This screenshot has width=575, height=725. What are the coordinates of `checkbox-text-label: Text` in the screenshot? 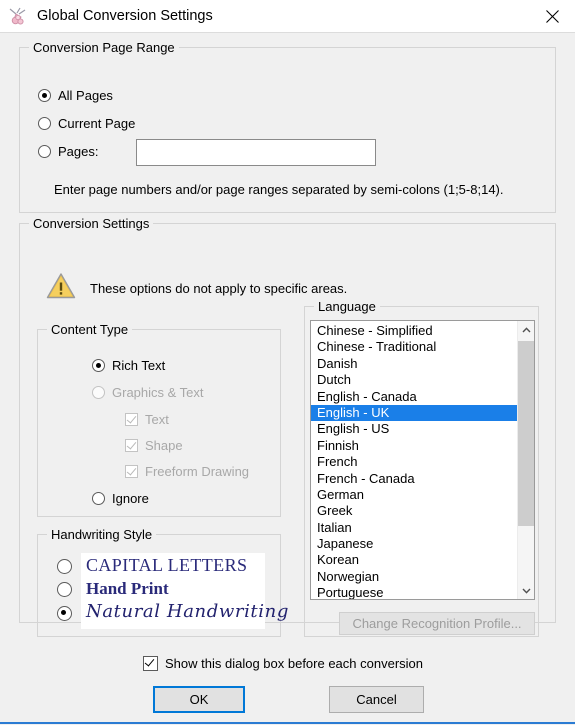 It's located at (157, 419).